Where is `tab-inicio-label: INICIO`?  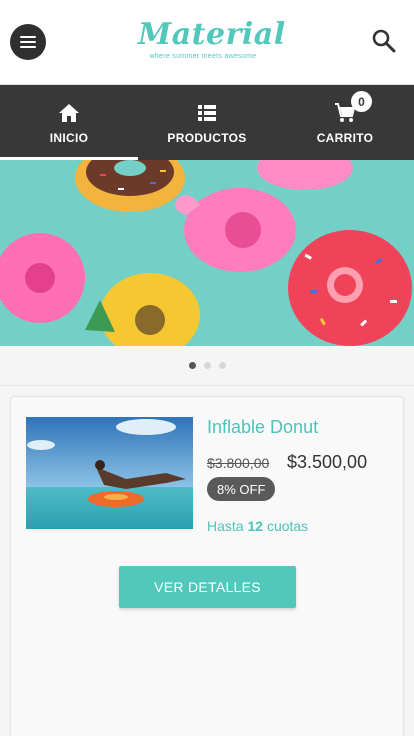
tab-inicio-label: INICIO is located at coordinates (69, 138).